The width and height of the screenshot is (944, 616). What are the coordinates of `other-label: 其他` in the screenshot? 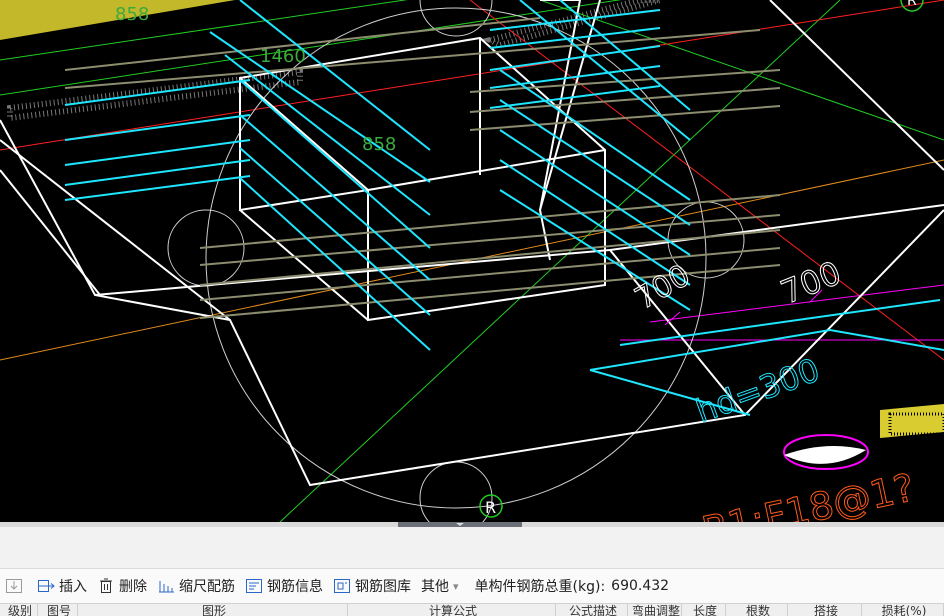 It's located at (435, 587).